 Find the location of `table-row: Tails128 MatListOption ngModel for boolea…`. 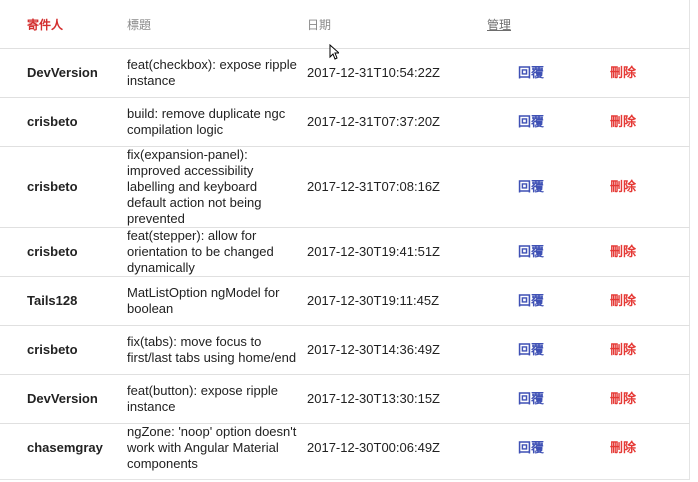

table-row: Tails128 MatListOption ngModel for boolea… is located at coordinates (345, 301).